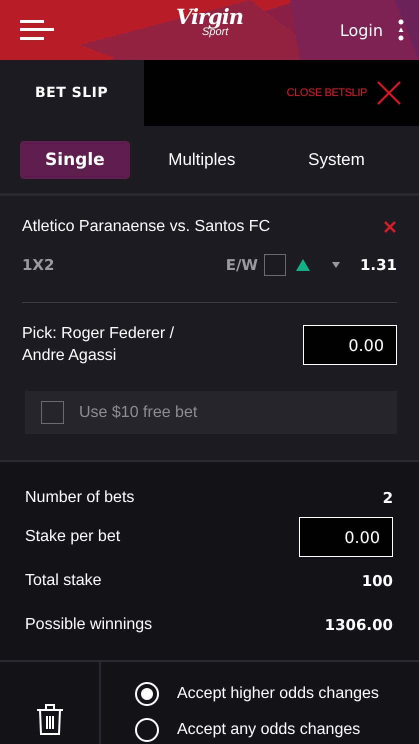  Describe the element at coordinates (281, 93) in the screenshot. I see `close-betslip-button: CLOSE BETSLIP` at that location.